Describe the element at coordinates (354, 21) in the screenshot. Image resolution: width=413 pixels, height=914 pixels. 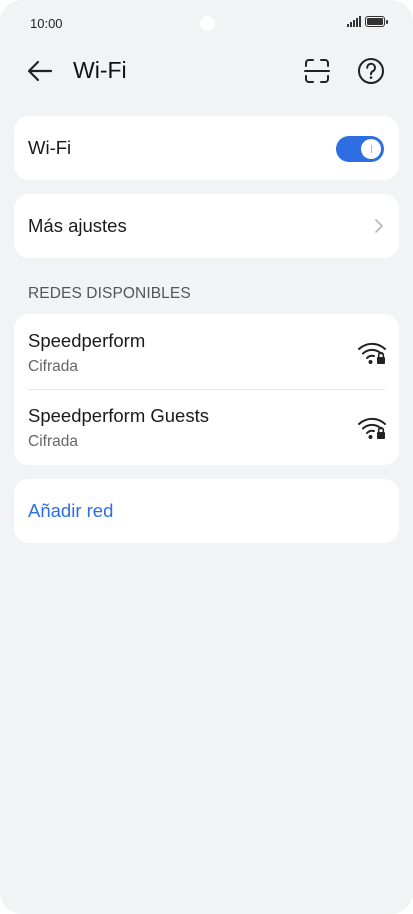
I see `signal-icon` at that location.